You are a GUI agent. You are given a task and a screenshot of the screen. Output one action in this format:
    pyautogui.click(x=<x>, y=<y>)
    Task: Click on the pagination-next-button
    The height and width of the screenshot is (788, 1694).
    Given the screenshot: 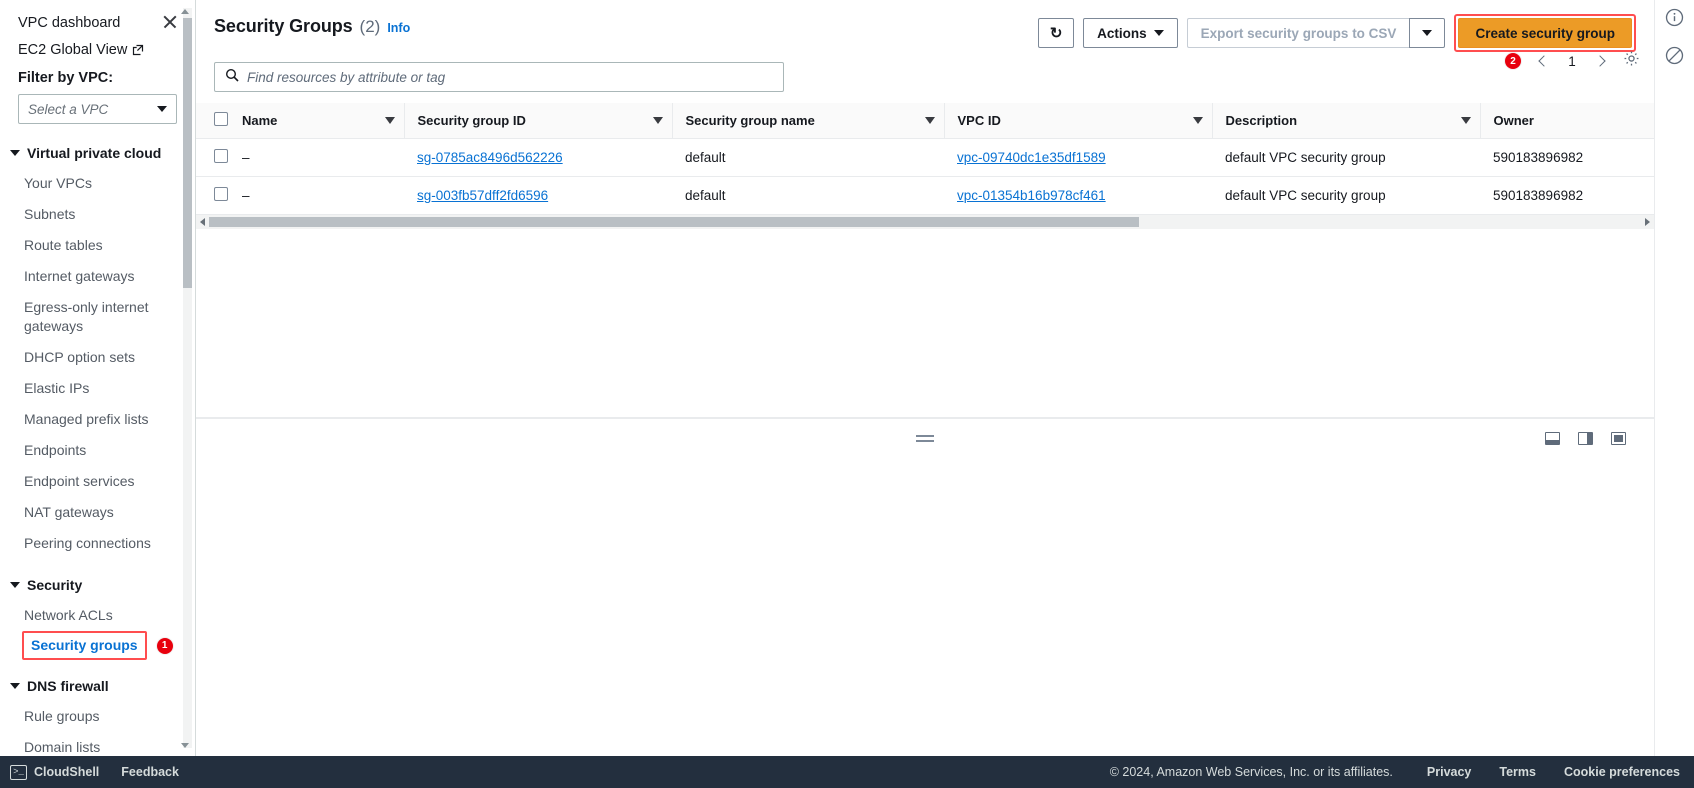 What is the action you would take?
    pyautogui.click(x=1600, y=61)
    